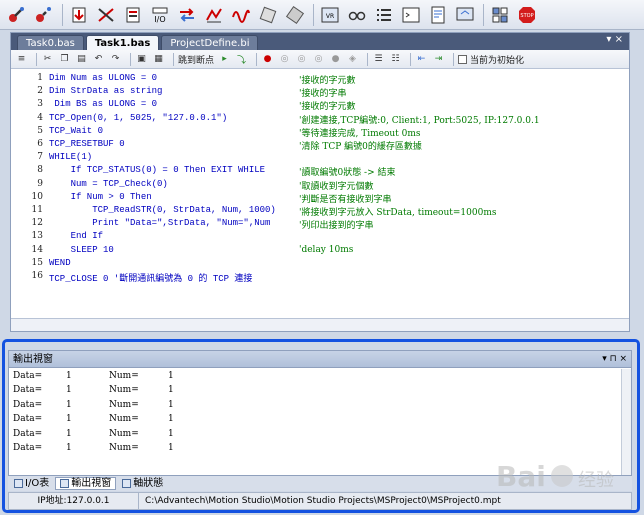  I want to click on line-number: 14, so click(37, 249).